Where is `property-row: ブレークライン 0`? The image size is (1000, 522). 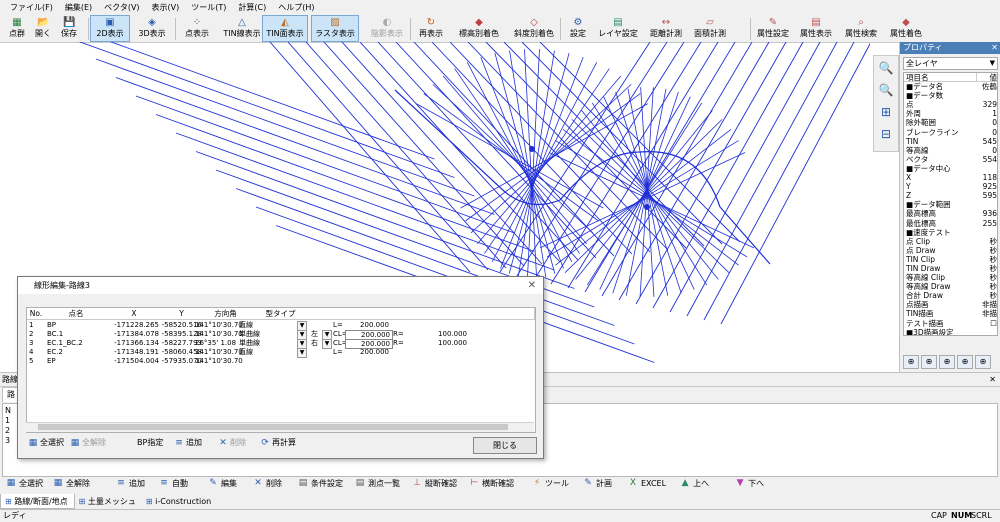 property-row: ブレークライン 0 is located at coordinates (950, 132).